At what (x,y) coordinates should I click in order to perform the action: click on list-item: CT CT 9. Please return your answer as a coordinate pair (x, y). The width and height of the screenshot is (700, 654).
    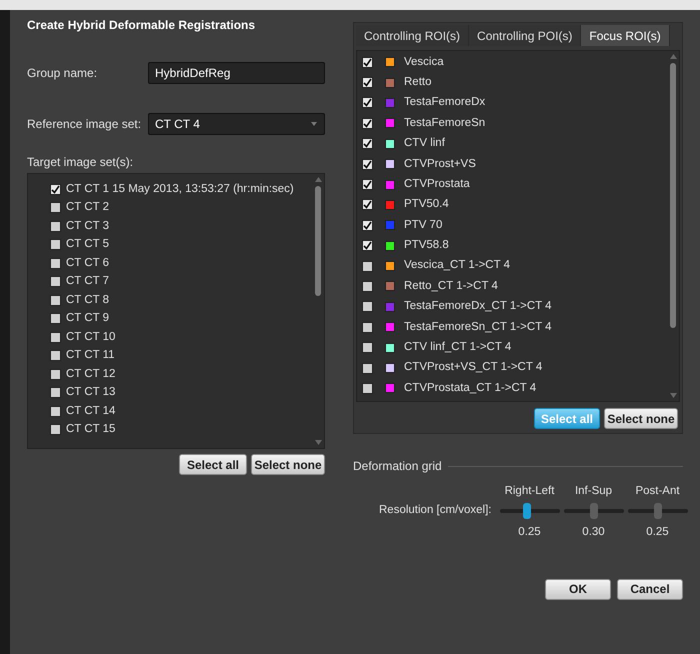
    Looking at the image, I should click on (181, 319).